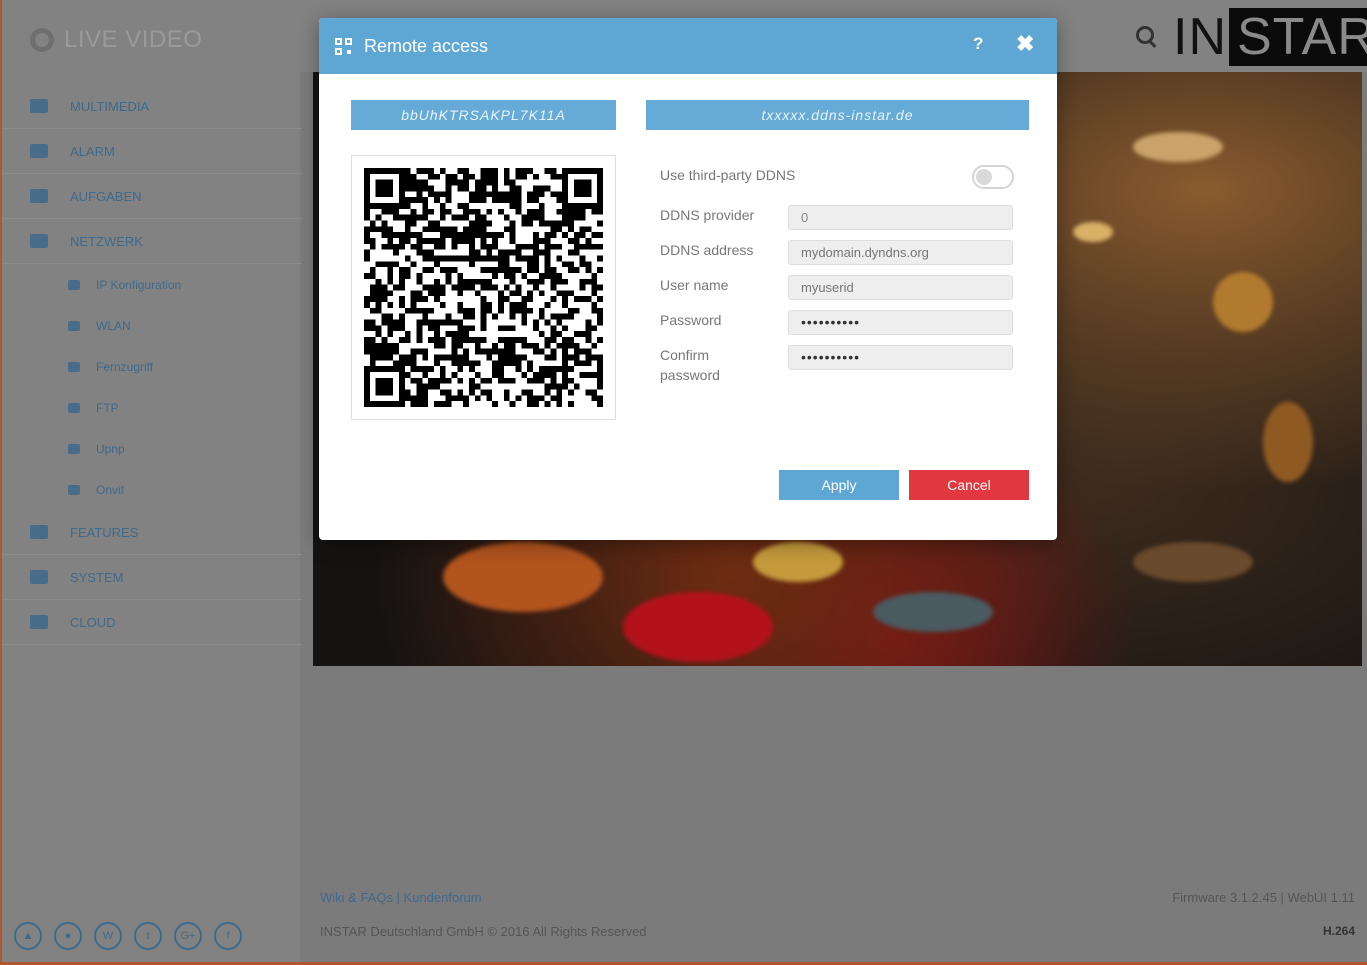 The height and width of the screenshot is (965, 1367). What do you see at coordinates (152, 241) in the screenshot?
I see `sidebar-item-netzwerk: NETZWERK` at bounding box center [152, 241].